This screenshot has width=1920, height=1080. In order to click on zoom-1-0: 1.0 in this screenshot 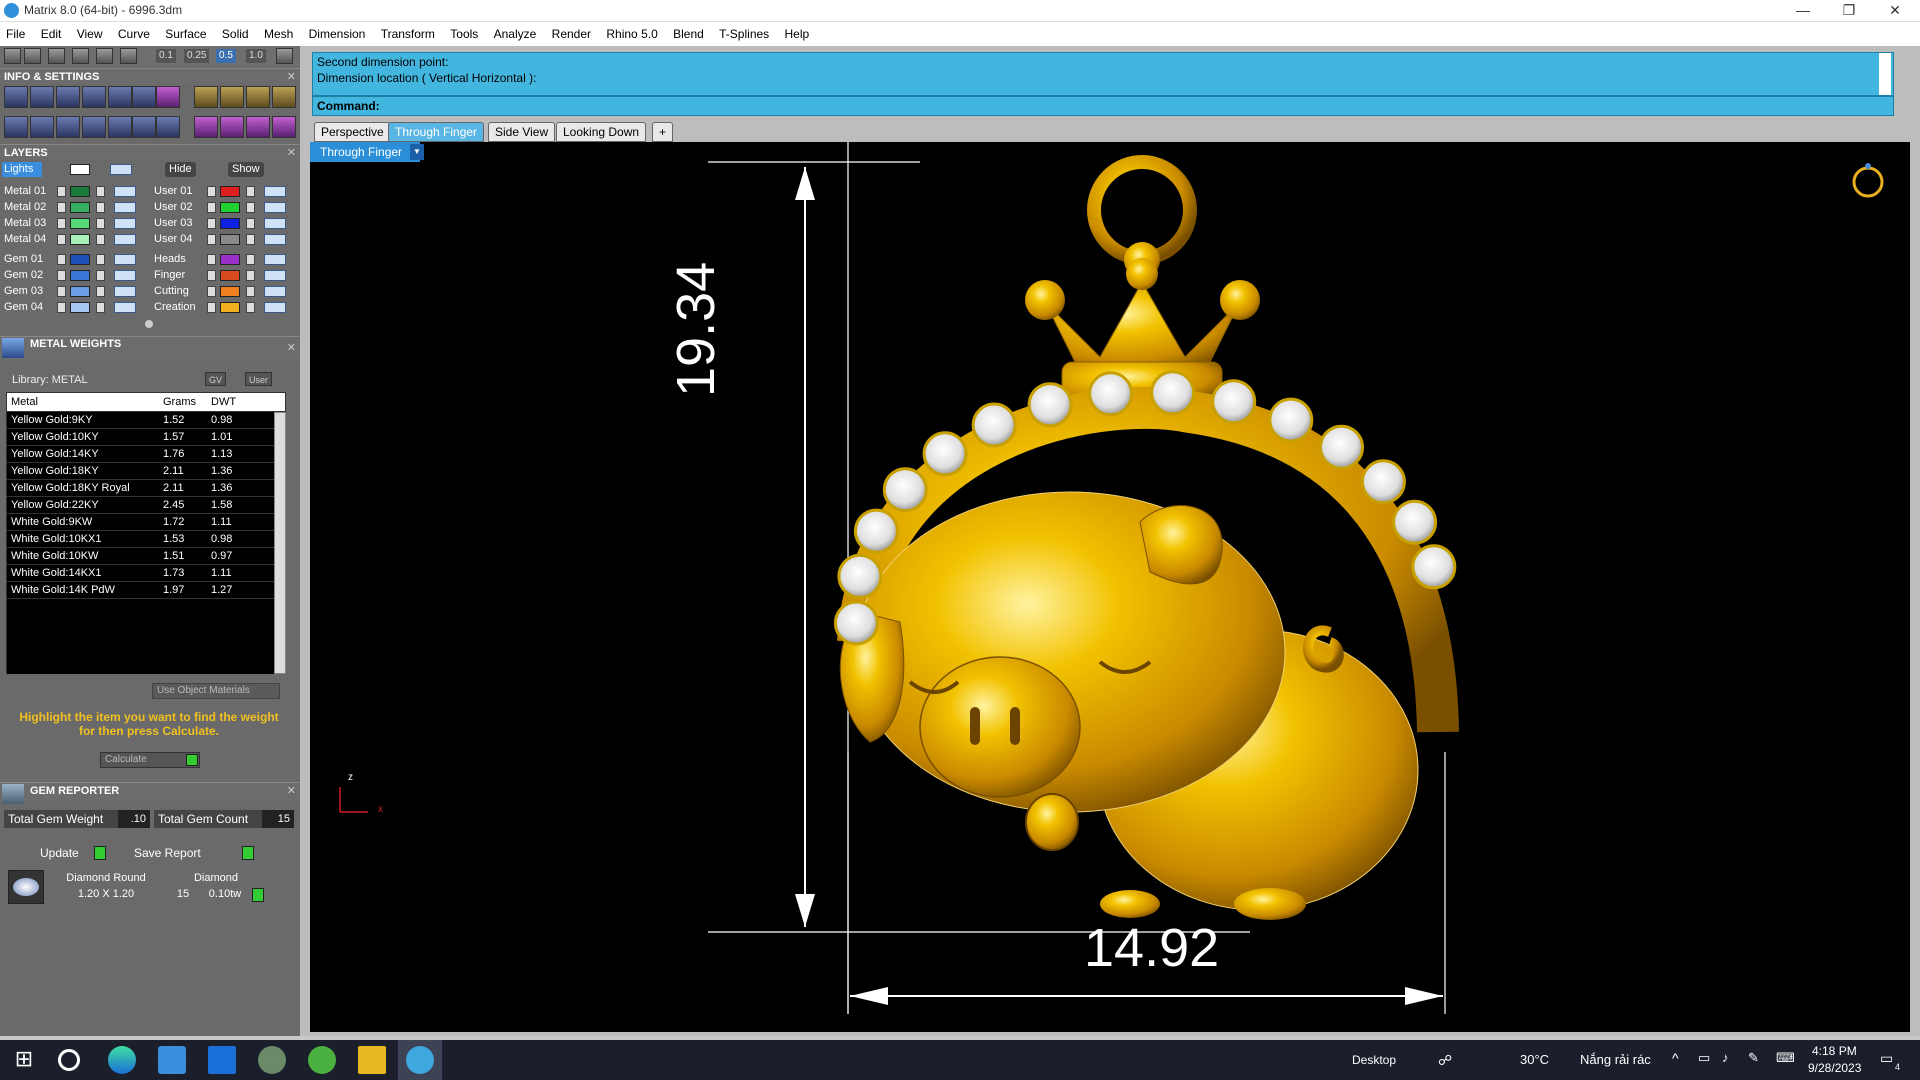, I will do `click(256, 56)`.